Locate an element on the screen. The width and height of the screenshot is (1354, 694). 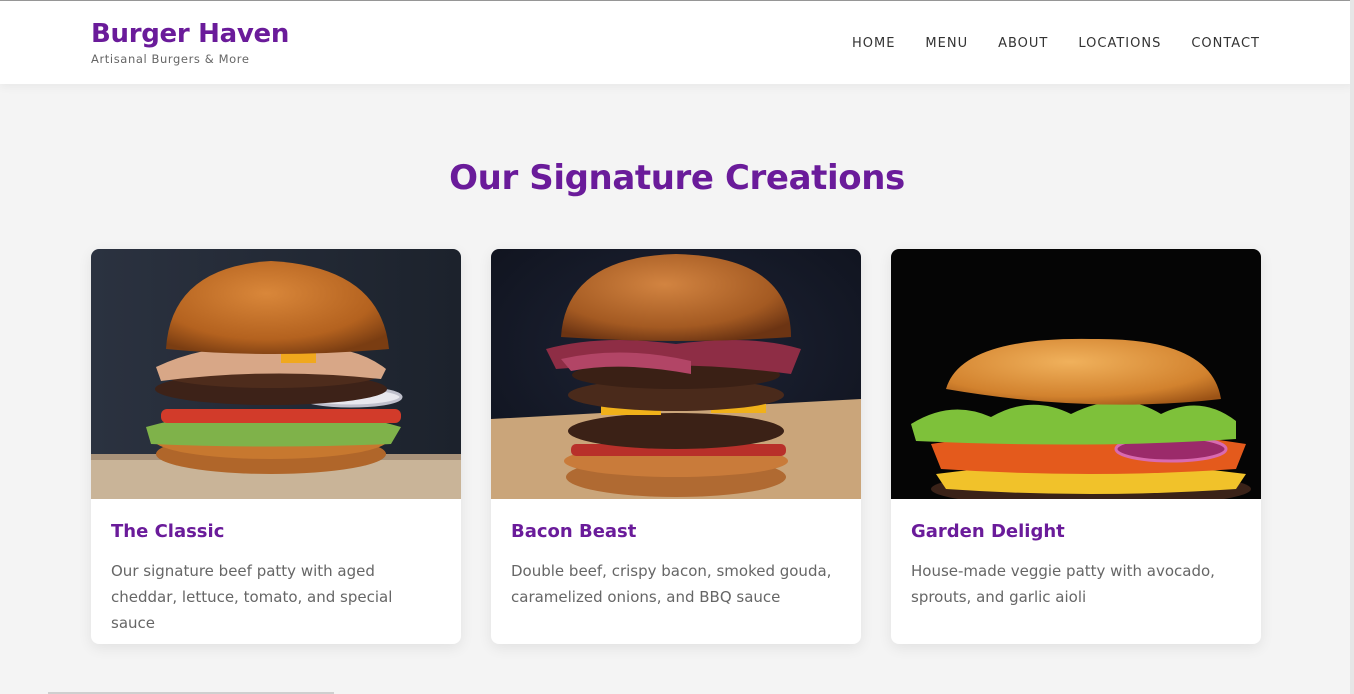
nav-home: HOME is located at coordinates (873, 43).